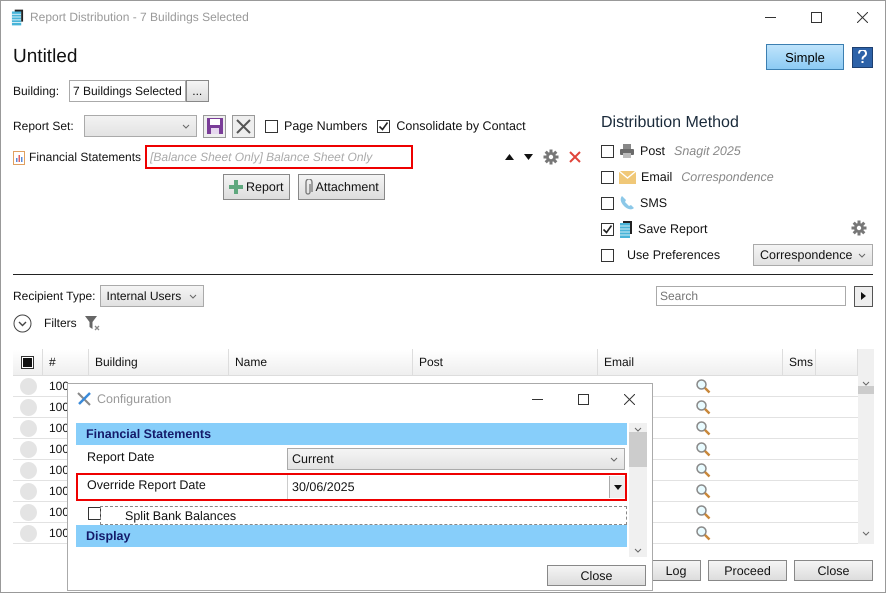  What do you see at coordinates (45, 57) in the screenshot?
I see `document-title: Untitled` at bounding box center [45, 57].